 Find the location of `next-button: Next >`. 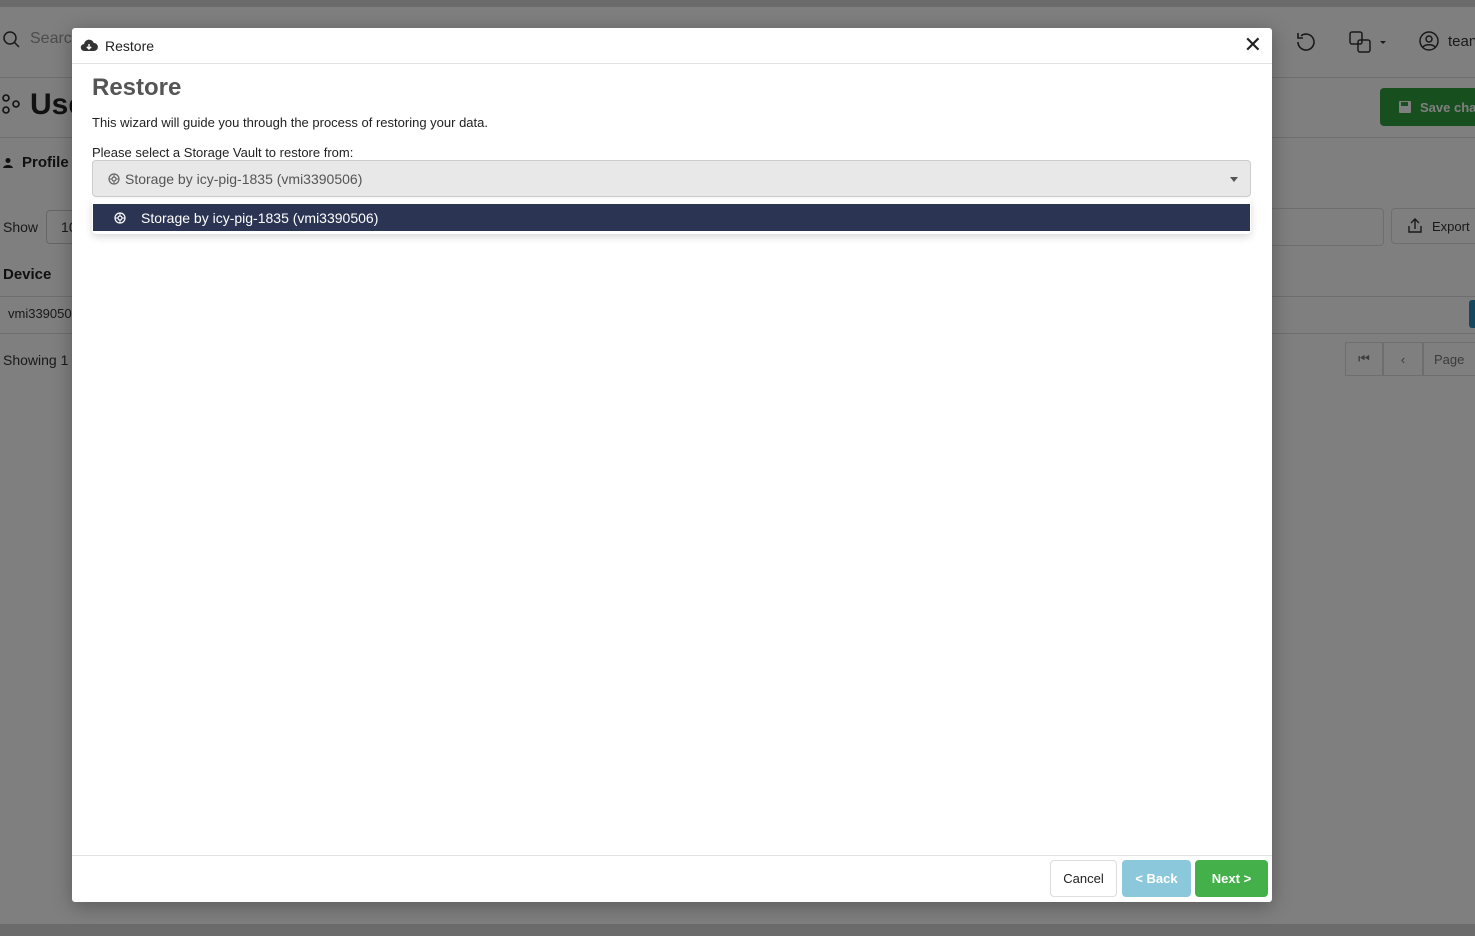

next-button: Next > is located at coordinates (1231, 878).